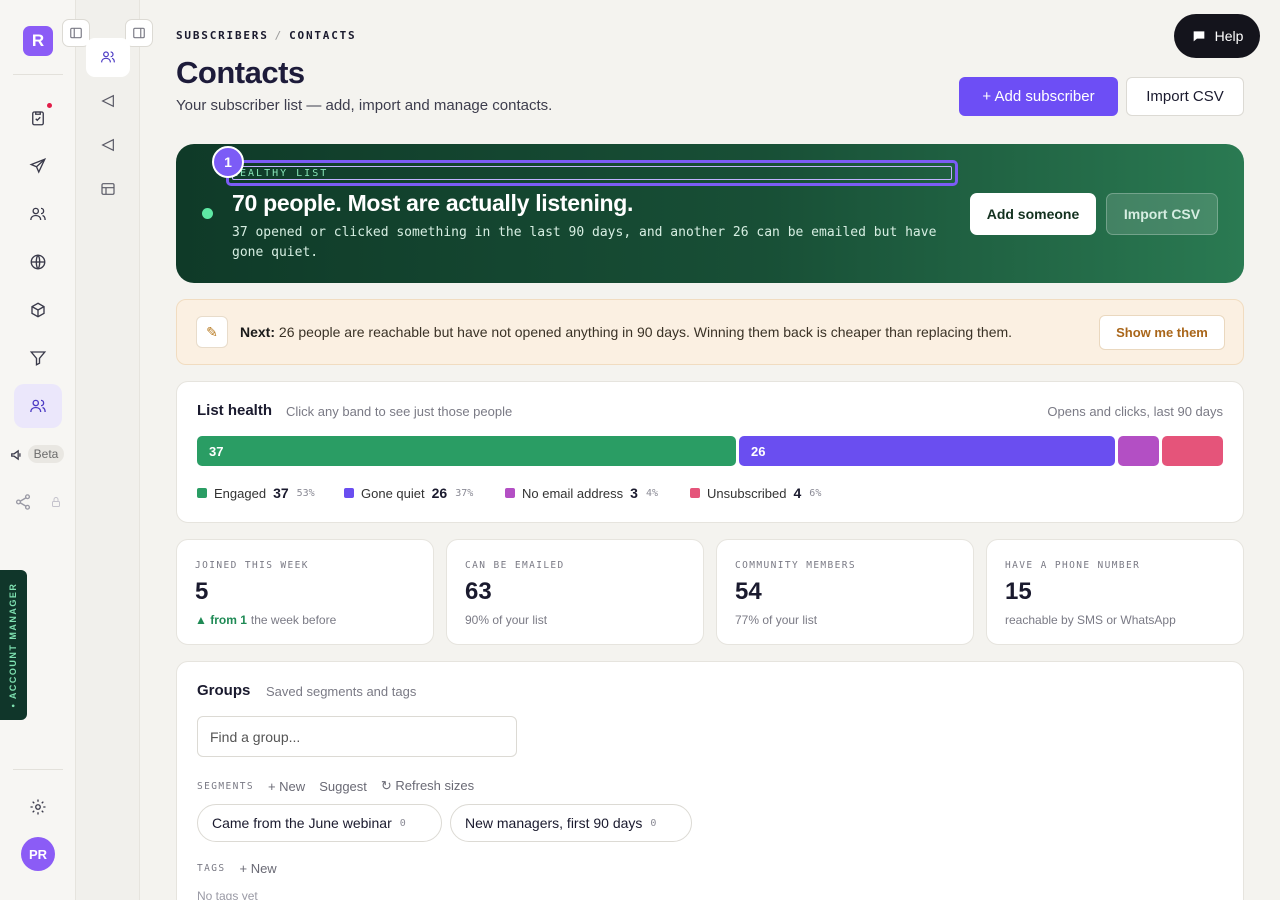 The height and width of the screenshot is (900, 1280). What do you see at coordinates (56, 502) in the screenshot?
I see `lock-icon` at bounding box center [56, 502].